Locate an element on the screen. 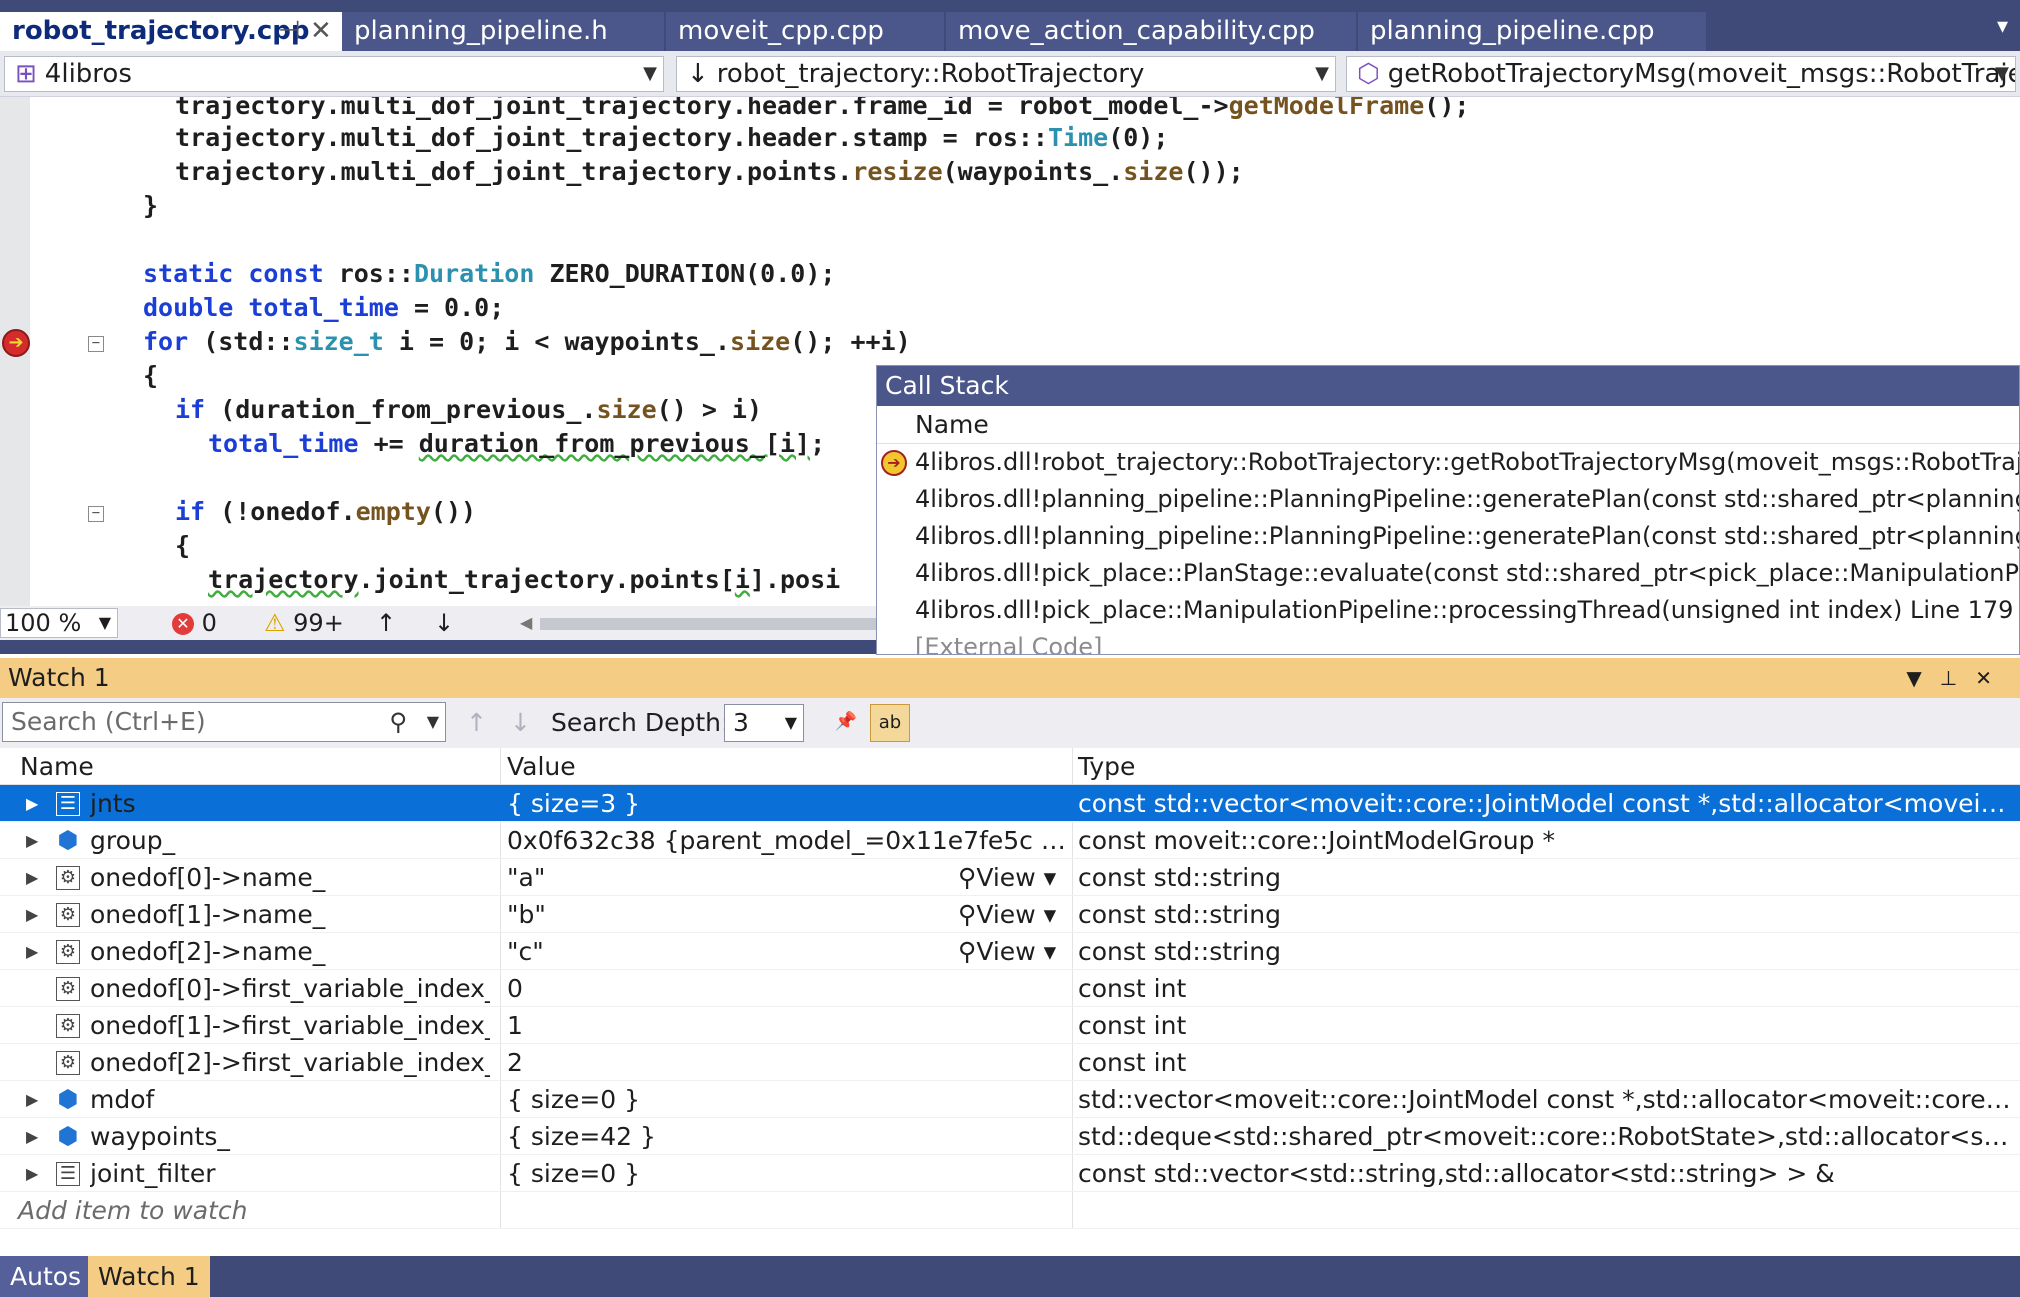 Image resolution: width=2020 pixels, height=1297 pixels. code-line: double total_time = 0.0; is located at coordinates (324, 307).